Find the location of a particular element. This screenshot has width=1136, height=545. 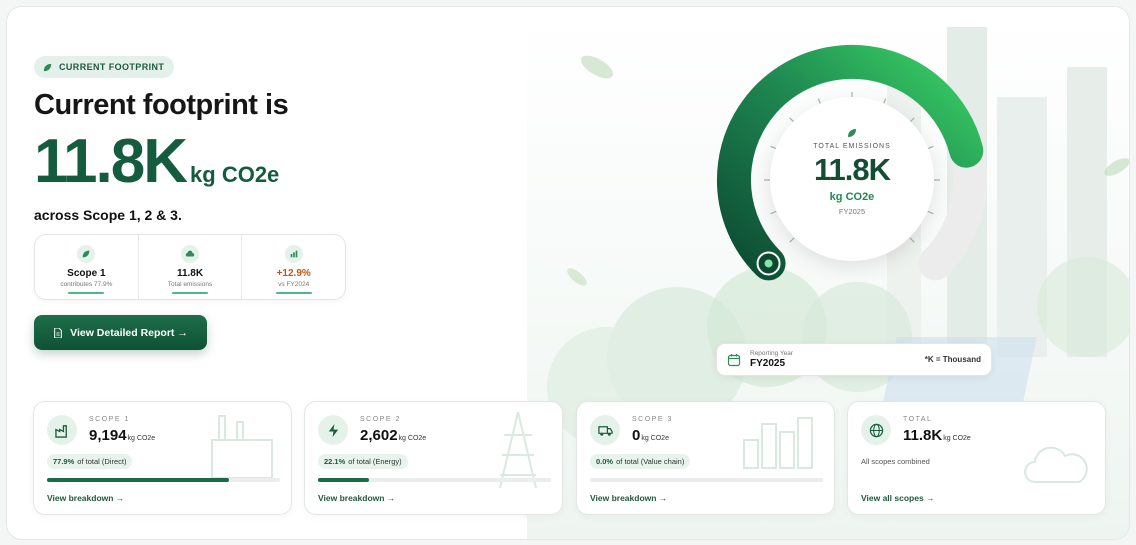

scope-percent: 77.9% is located at coordinates (64, 461).